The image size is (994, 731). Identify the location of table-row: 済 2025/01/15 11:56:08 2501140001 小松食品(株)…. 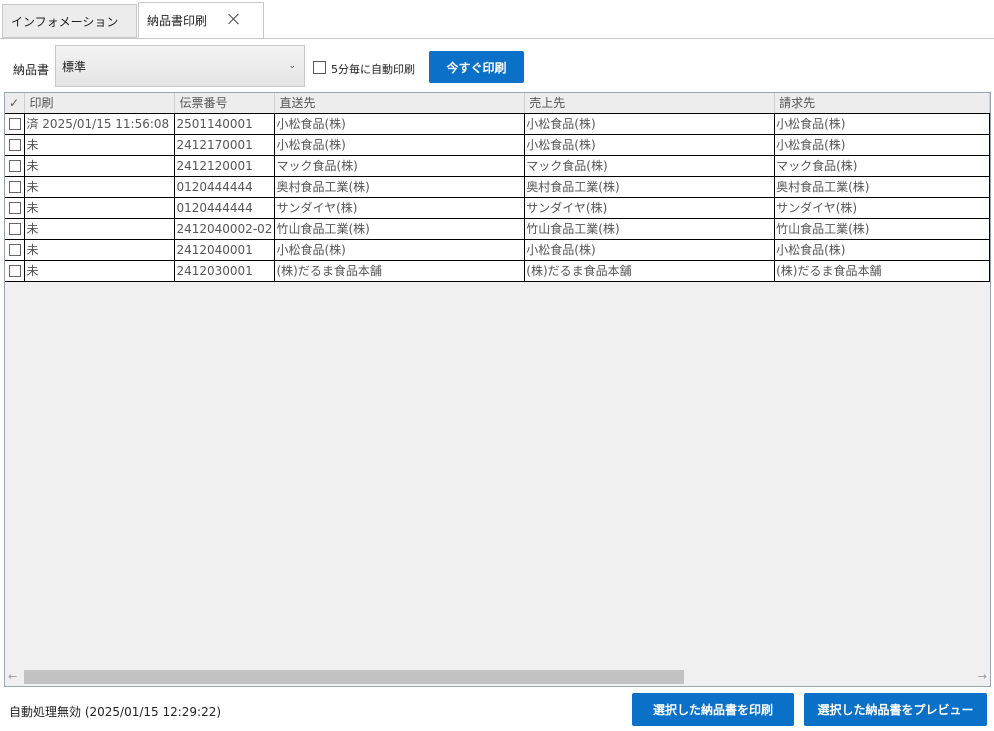
(497, 124).